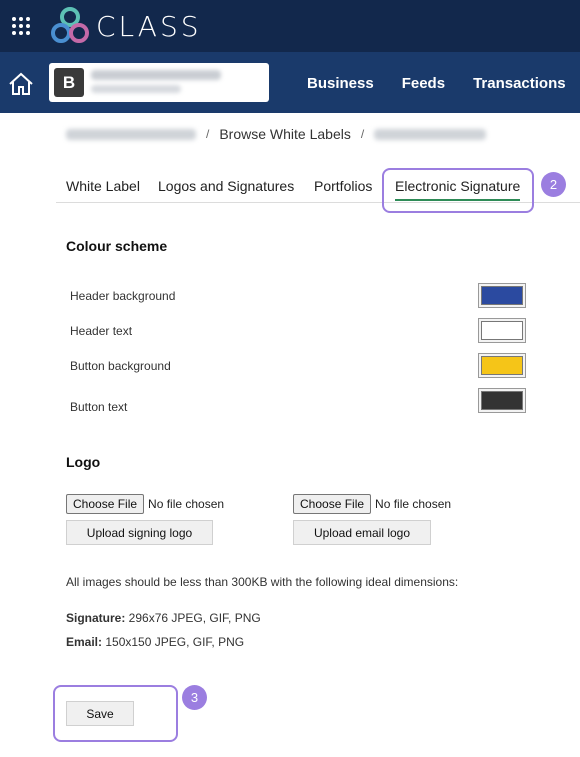 The width and height of the screenshot is (580, 757). I want to click on account-selector: B, so click(159, 82).